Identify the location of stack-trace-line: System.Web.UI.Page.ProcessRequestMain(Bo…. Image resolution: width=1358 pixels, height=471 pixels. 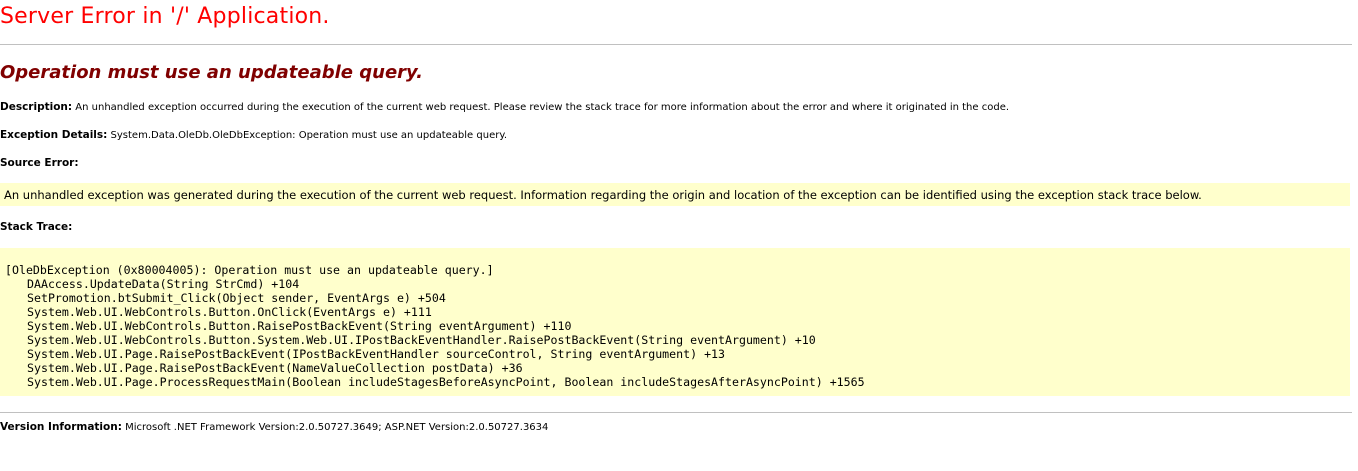
(446, 382).